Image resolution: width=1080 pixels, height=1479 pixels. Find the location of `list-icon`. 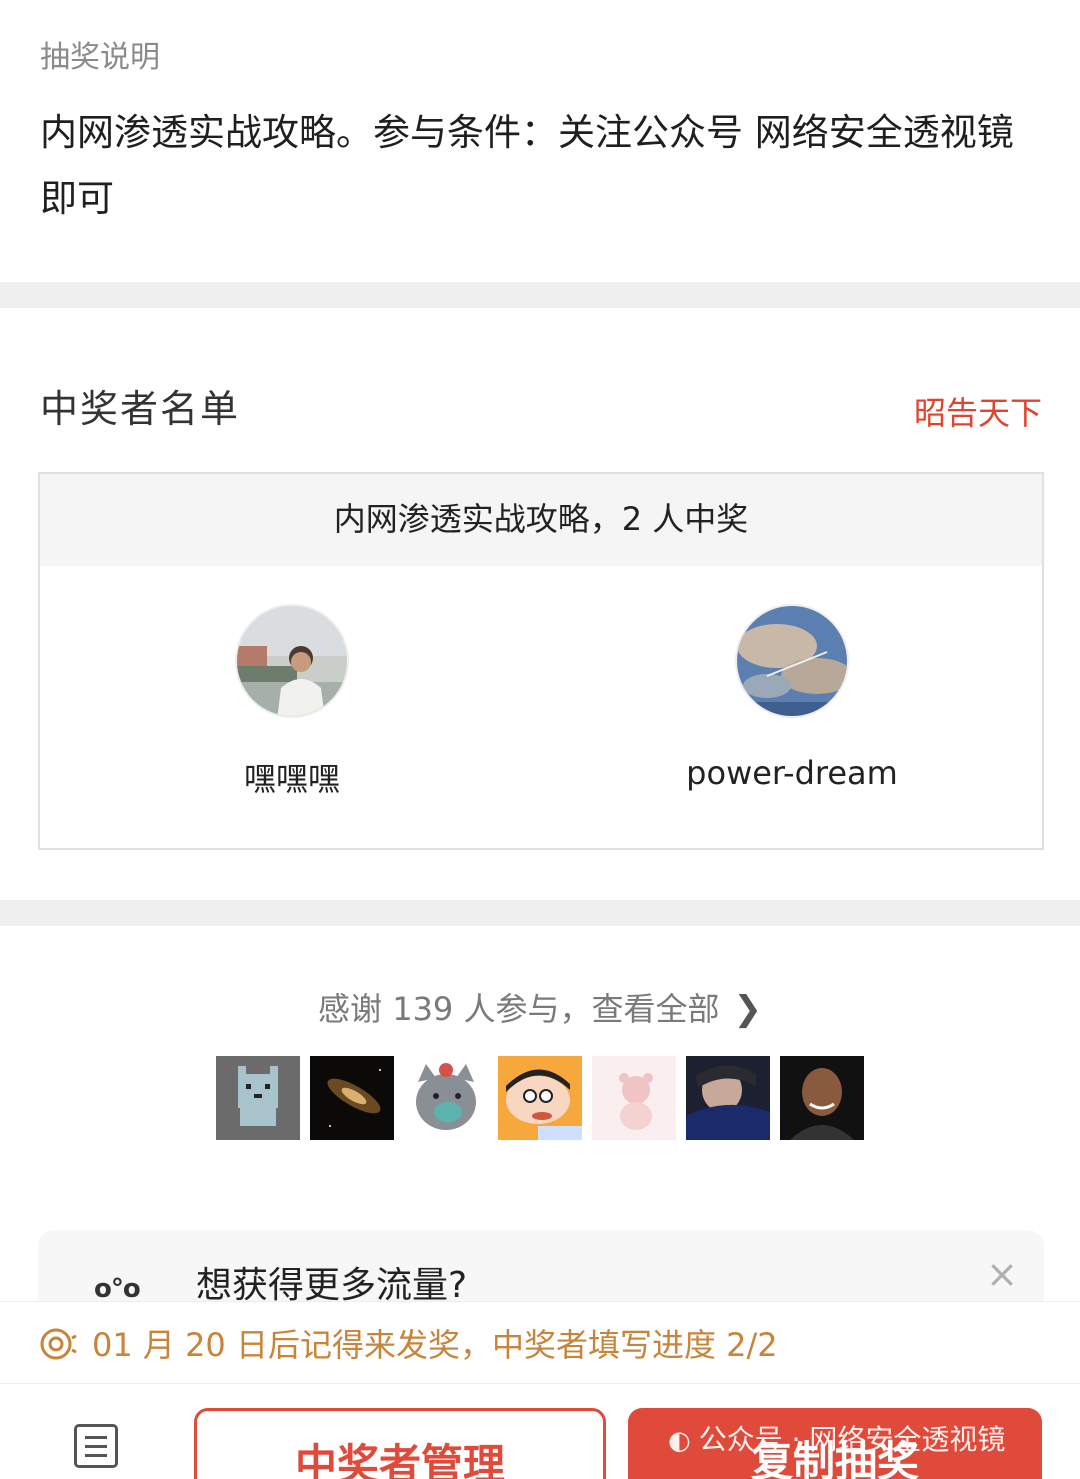

list-icon is located at coordinates (96, 1446).